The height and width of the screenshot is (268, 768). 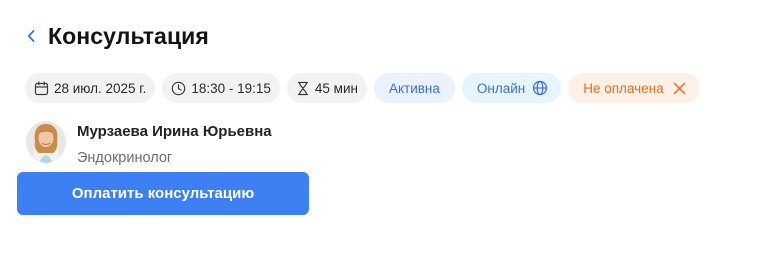 What do you see at coordinates (128, 35) in the screenshot?
I see `page-title: Консультация` at bounding box center [128, 35].